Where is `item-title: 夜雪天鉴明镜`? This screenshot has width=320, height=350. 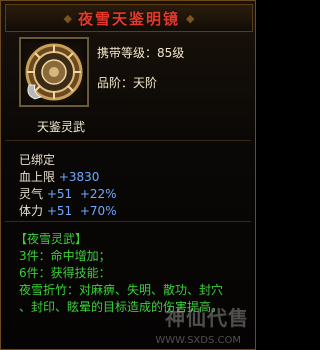
item-title: 夜雪天鉴明镜 is located at coordinates (128, 18).